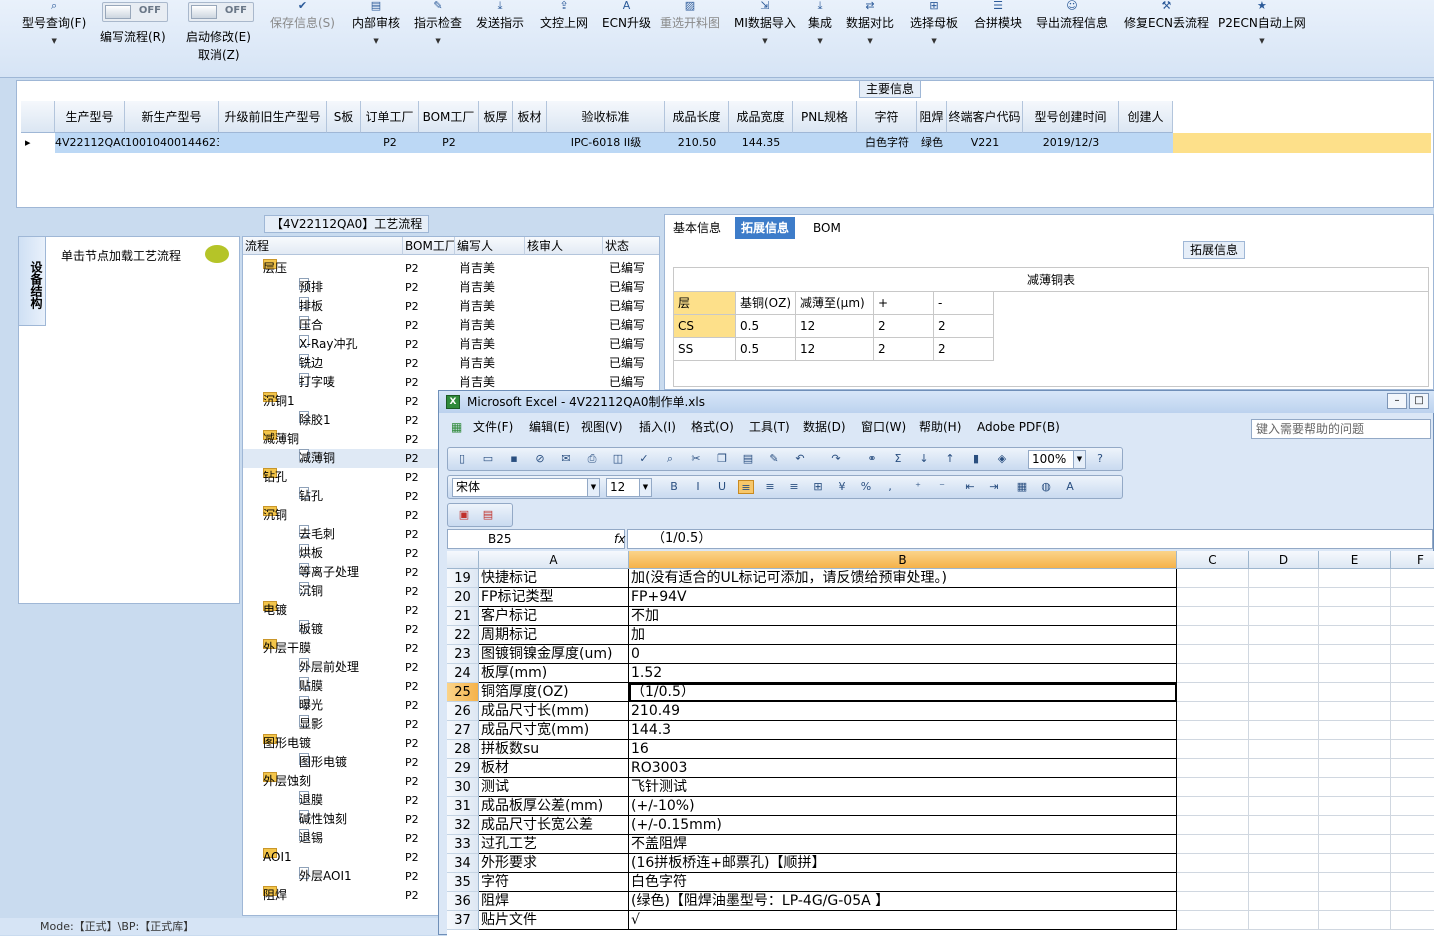 Image resolution: width=1434 pixels, height=936 pixels. Describe the element at coordinates (918, 487) in the screenshot. I see `inc-decimal-icon: ⁺` at that location.